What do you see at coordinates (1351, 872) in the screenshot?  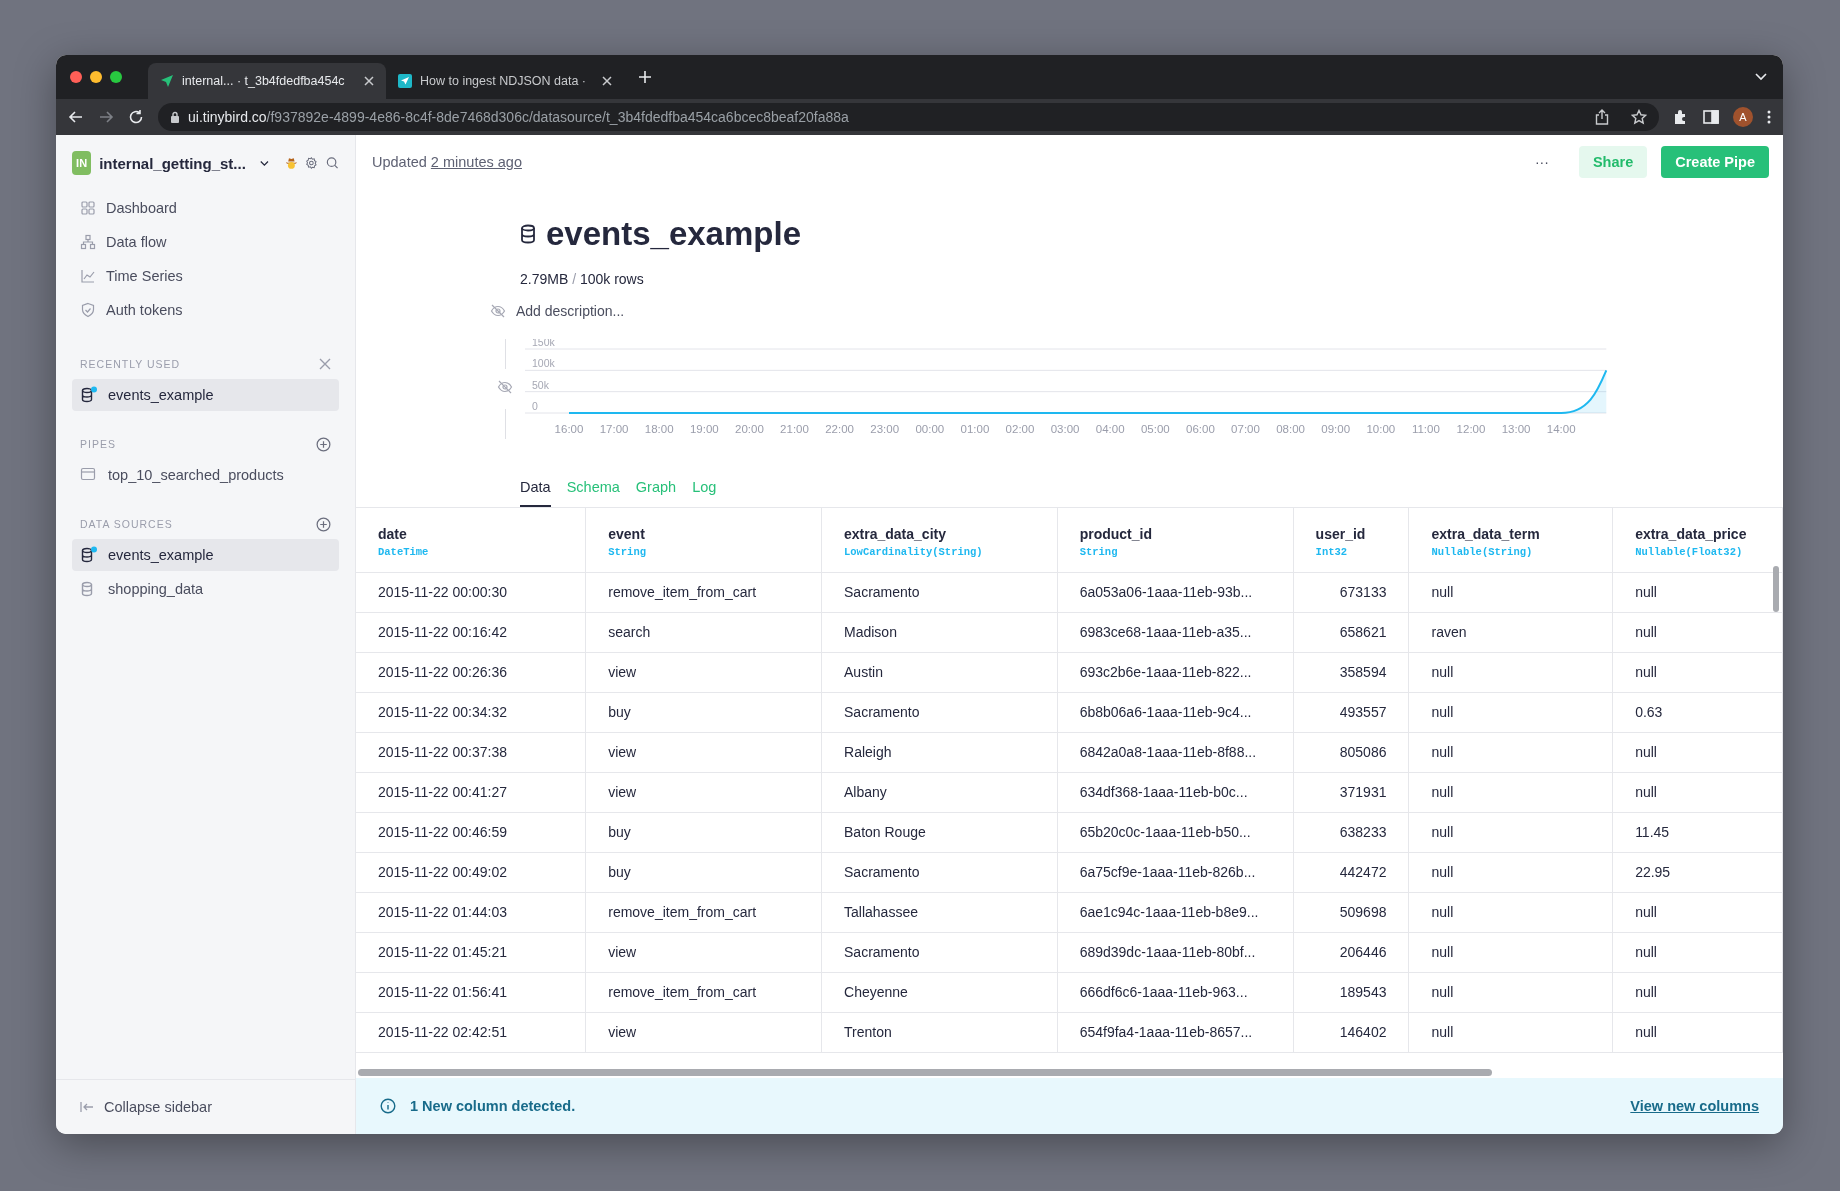 I see `table-cell: 442472` at bounding box center [1351, 872].